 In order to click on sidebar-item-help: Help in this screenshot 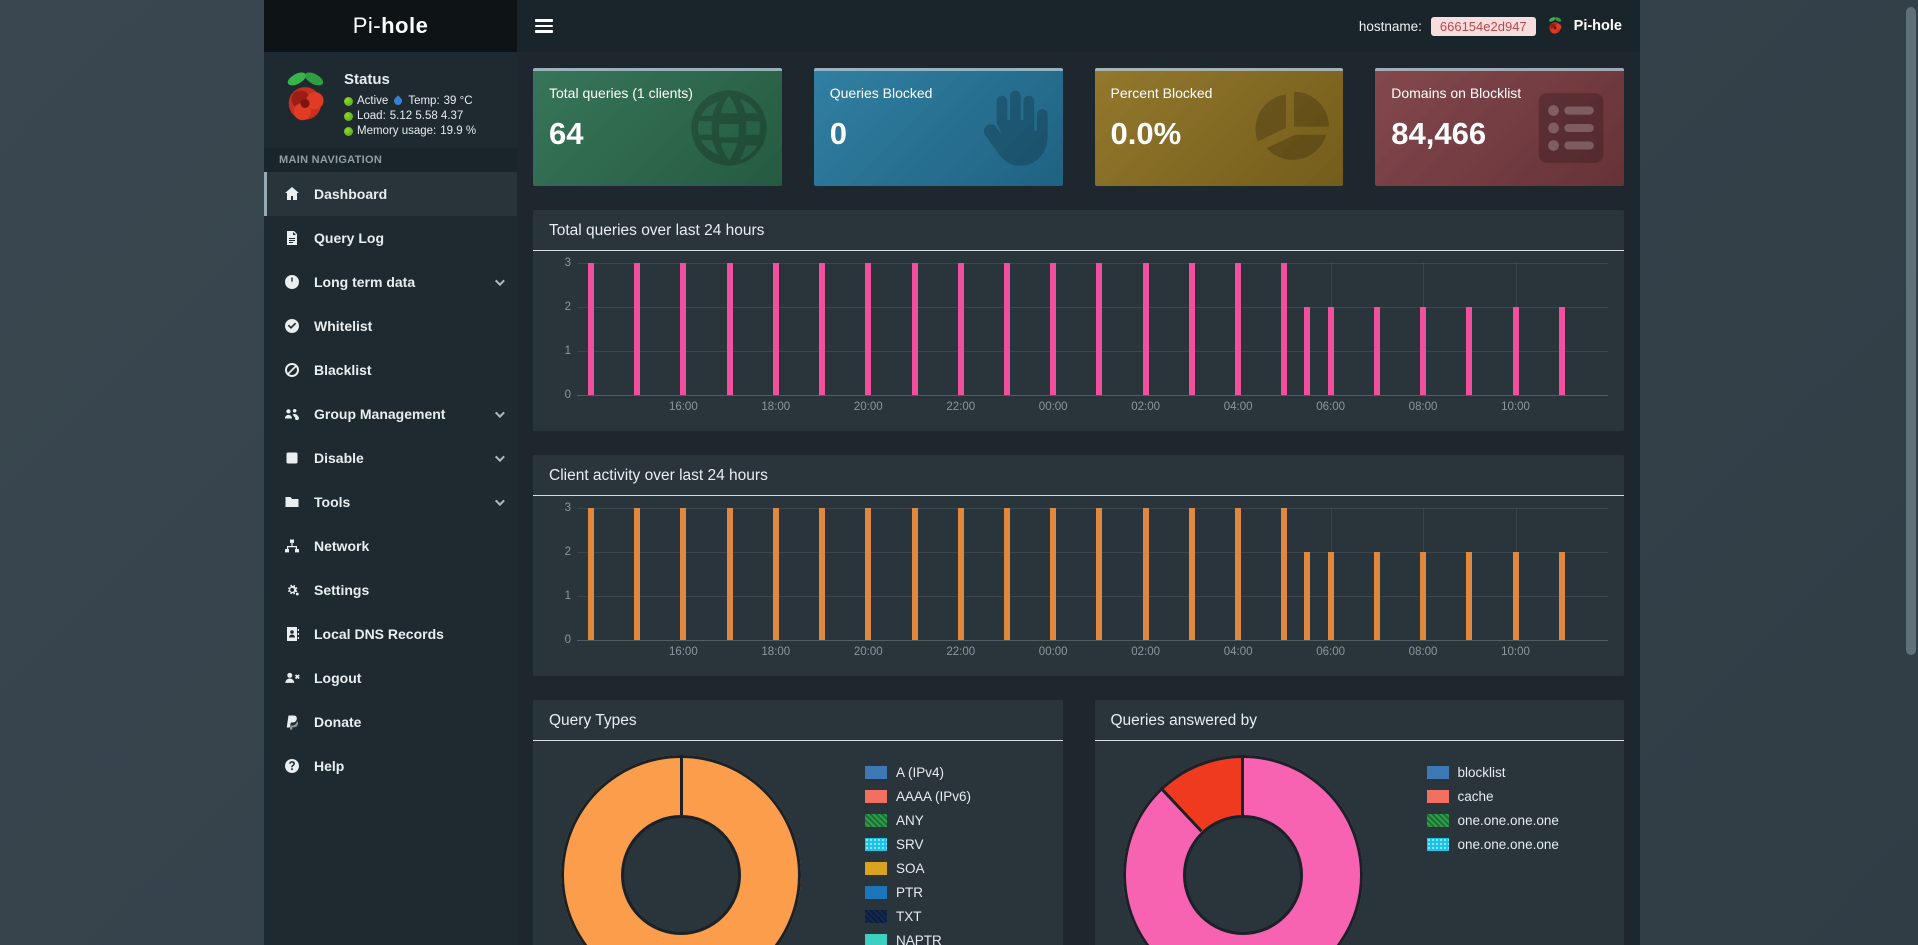, I will do `click(390, 766)`.